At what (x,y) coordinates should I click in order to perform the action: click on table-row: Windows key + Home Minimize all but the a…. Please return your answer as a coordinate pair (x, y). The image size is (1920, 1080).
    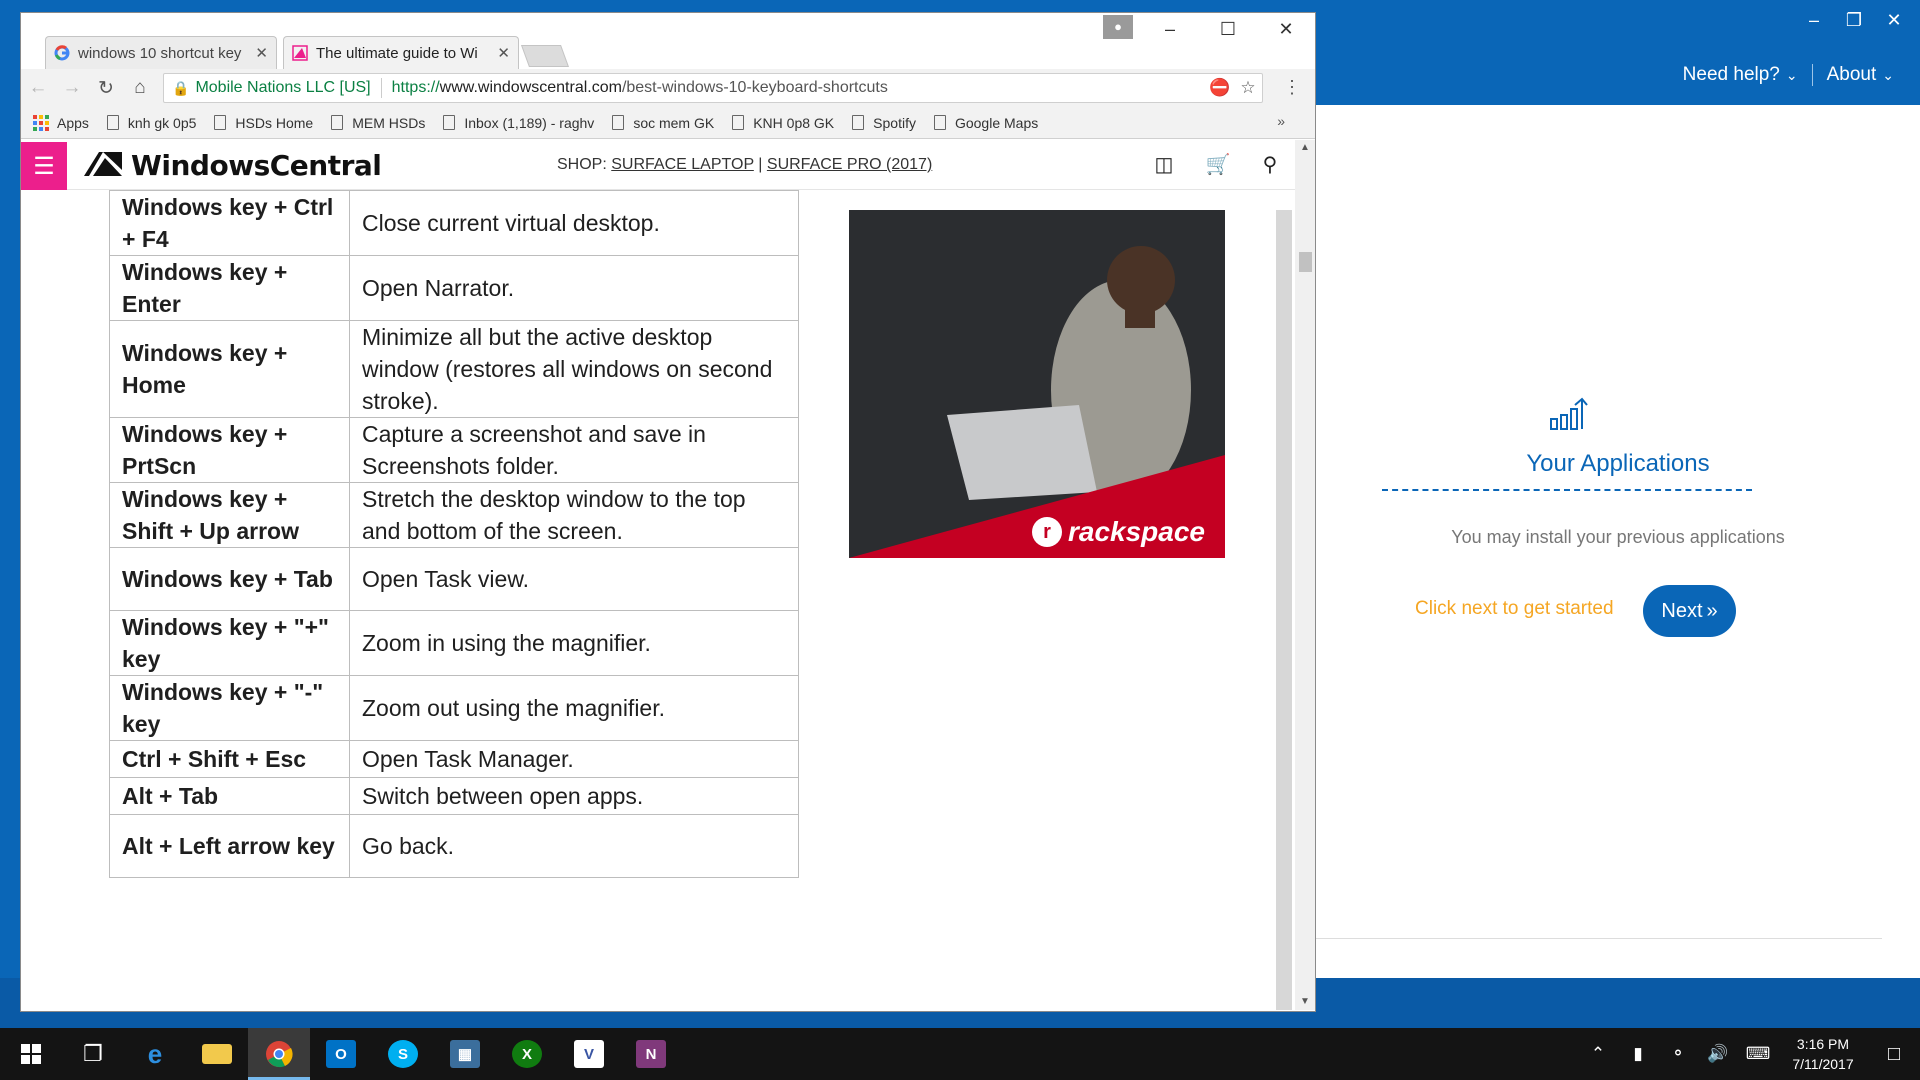
    Looking at the image, I should click on (454, 369).